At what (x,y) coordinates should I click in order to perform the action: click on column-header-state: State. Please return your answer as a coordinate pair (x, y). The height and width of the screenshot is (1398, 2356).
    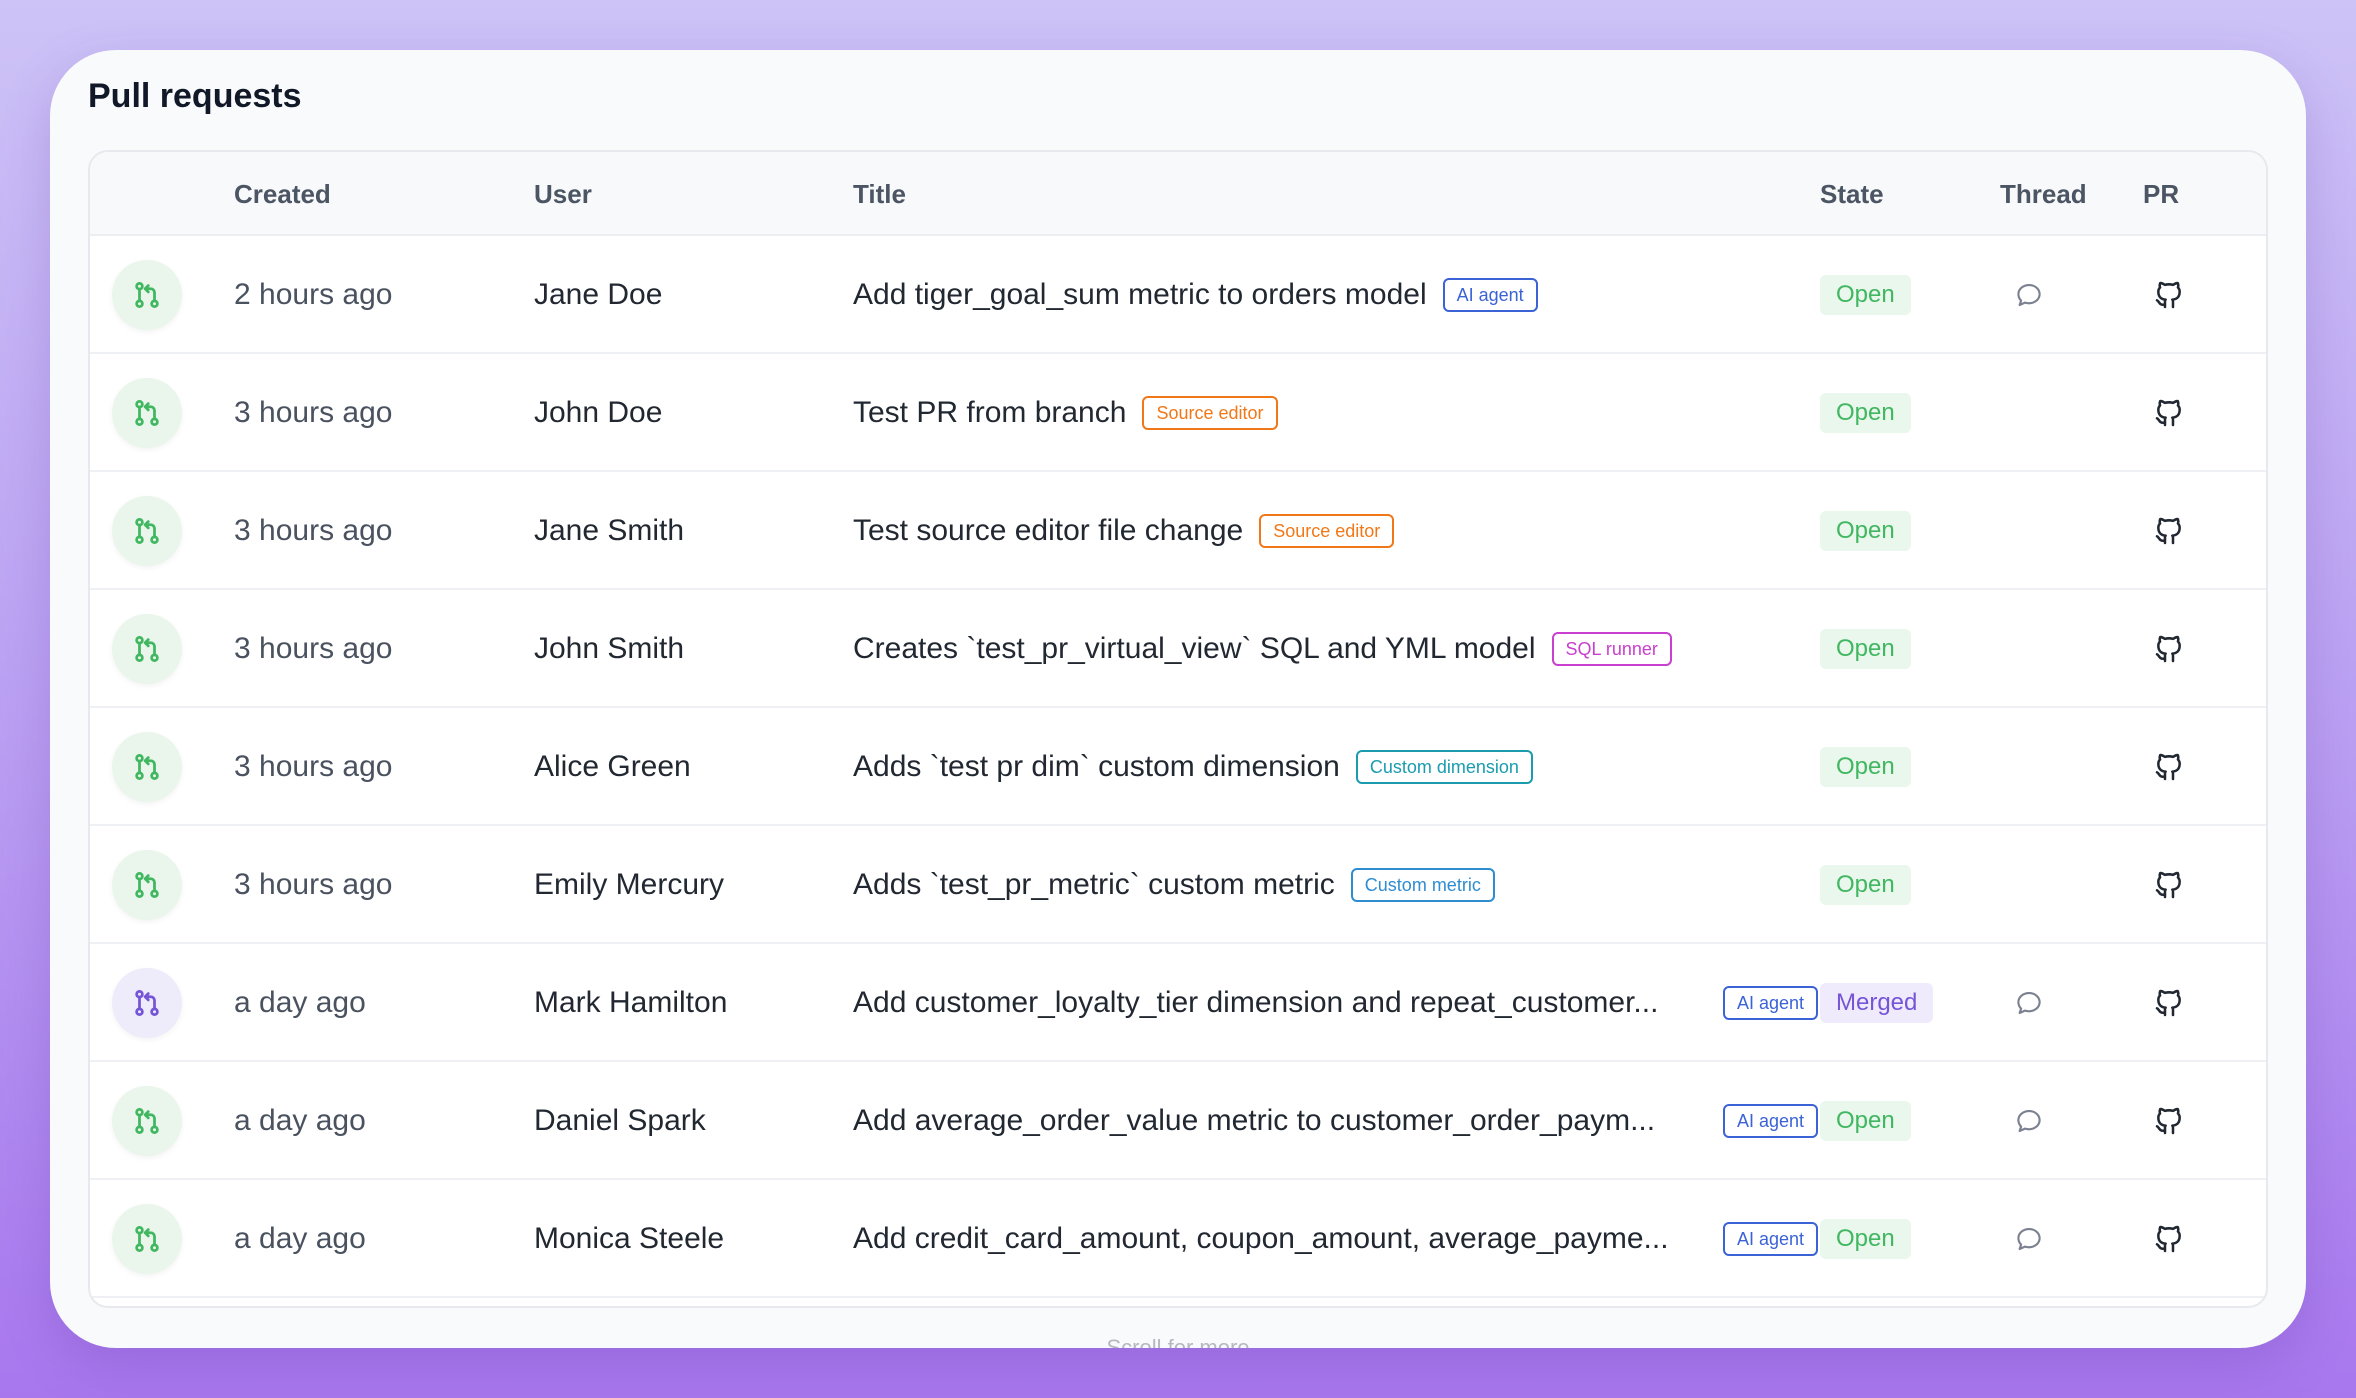
    Looking at the image, I should click on (1852, 194).